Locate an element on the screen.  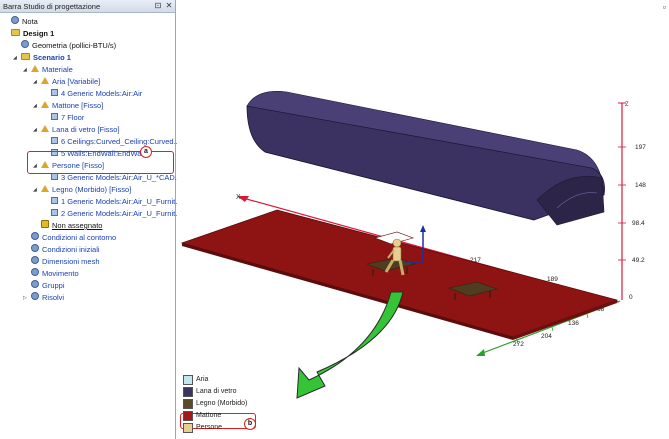
y-tick-label: 204 is located at coordinates (546, 336).